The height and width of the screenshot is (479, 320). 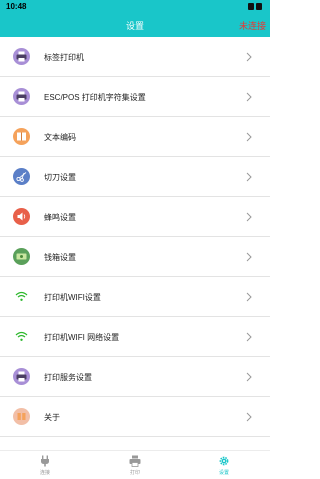 What do you see at coordinates (135, 137) in the screenshot?
I see `menu-item-text-encoding: 文本编码` at bounding box center [135, 137].